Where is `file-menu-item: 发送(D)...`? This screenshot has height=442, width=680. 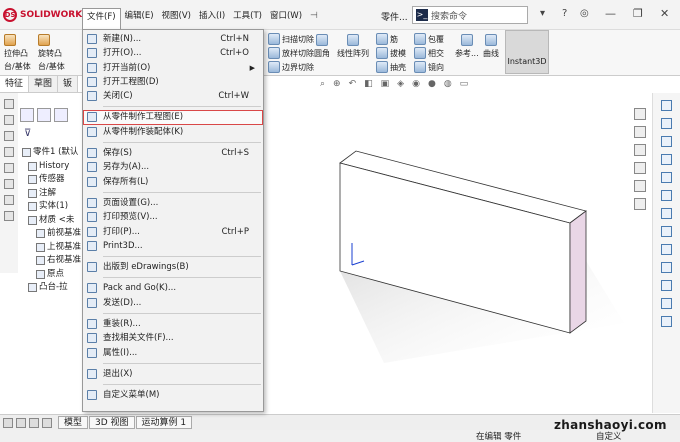
file-menu-item: 发送(D)... is located at coordinates (173, 303).